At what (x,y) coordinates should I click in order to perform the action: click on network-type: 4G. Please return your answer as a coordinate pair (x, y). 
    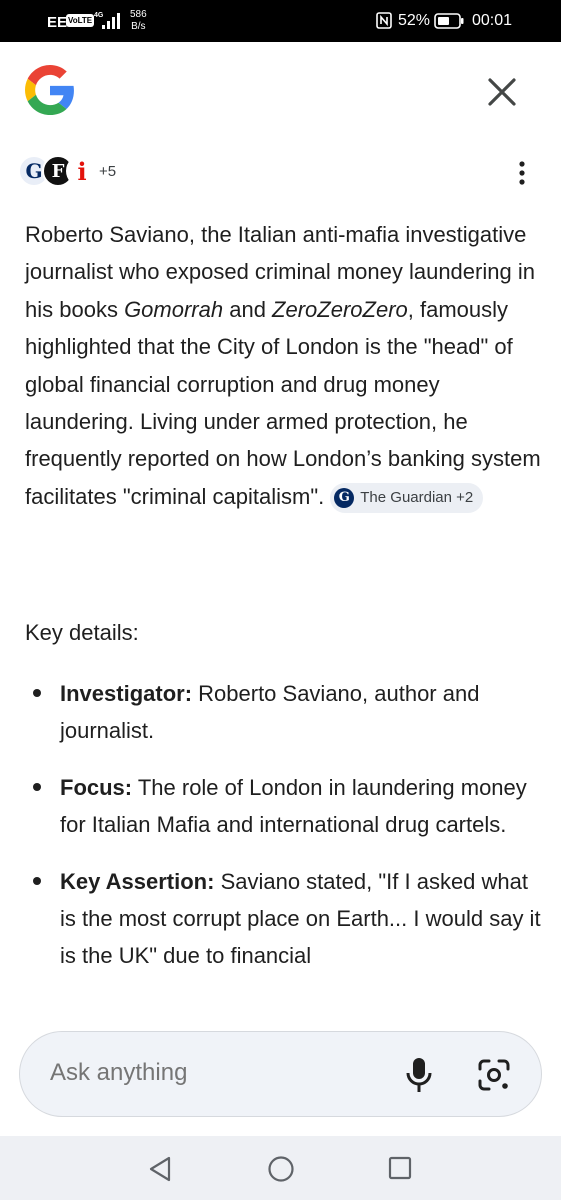
    Looking at the image, I should click on (99, 15).